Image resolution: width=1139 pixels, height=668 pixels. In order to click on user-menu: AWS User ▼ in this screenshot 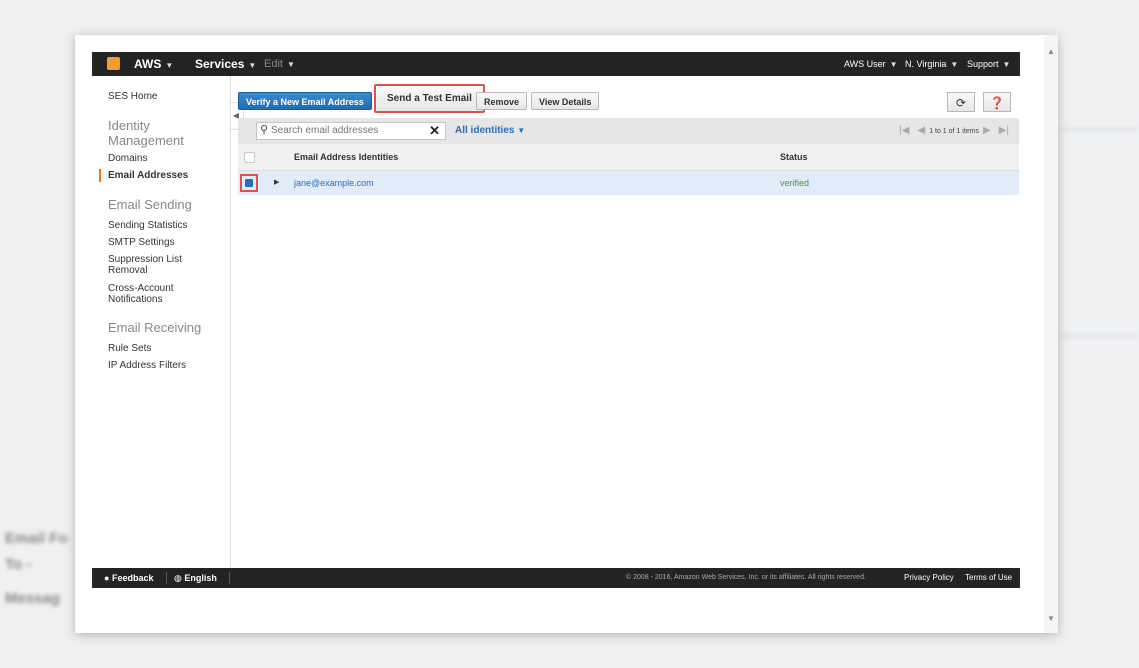, I will do `click(871, 64)`.